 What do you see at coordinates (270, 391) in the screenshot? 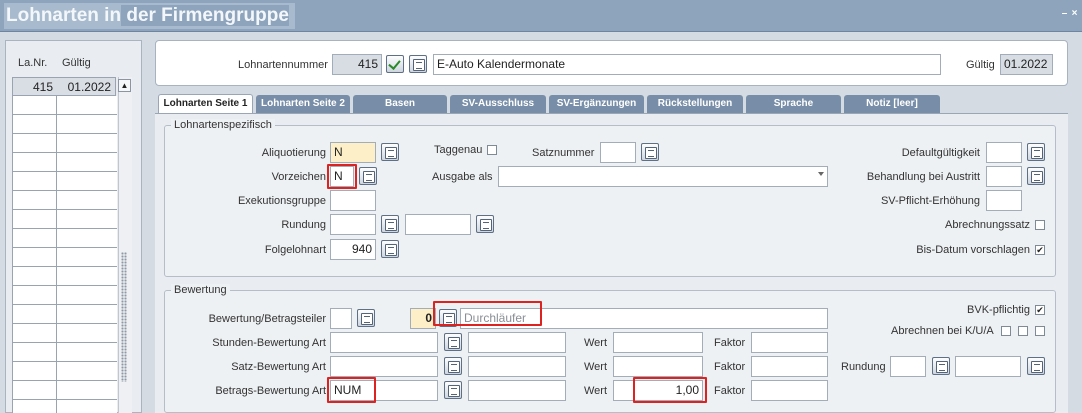
I see `betrags-bewertung-label: Betrags-Bewertung Art` at bounding box center [270, 391].